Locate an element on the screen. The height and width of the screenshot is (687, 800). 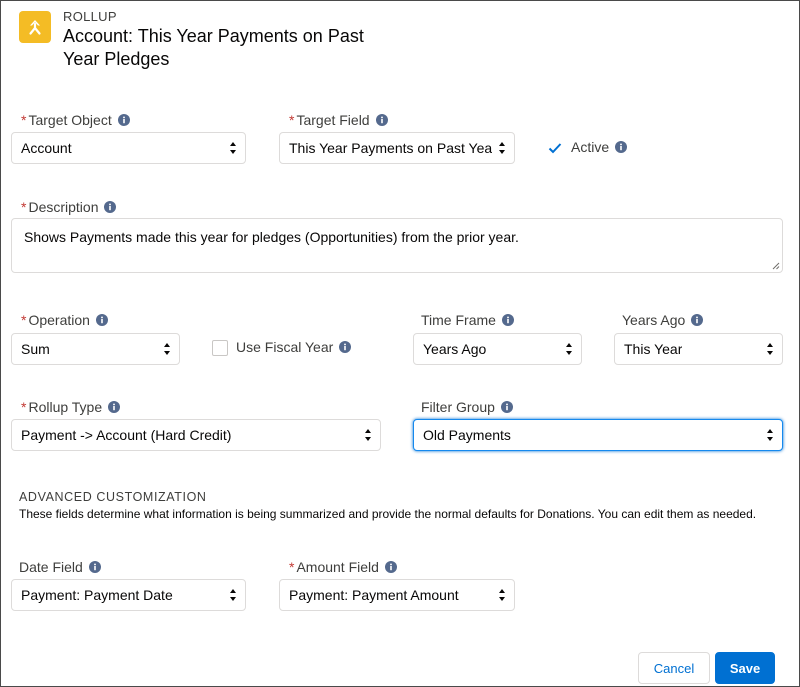
header-kicker: ROLLUP is located at coordinates (90, 16).